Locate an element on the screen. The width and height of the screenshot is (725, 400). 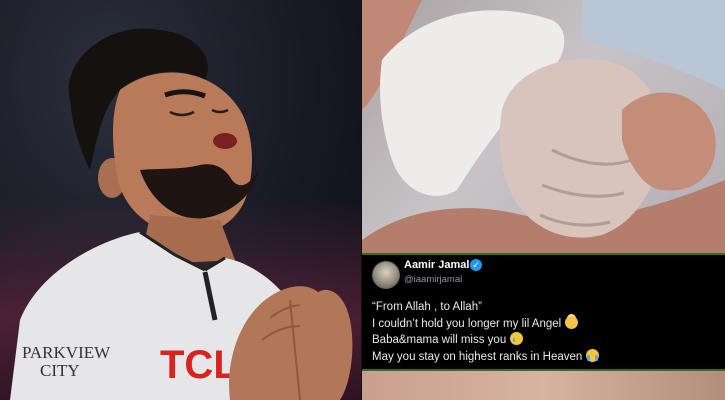
jersey-badge-line2: CITY is located at coordinates (60, 370).